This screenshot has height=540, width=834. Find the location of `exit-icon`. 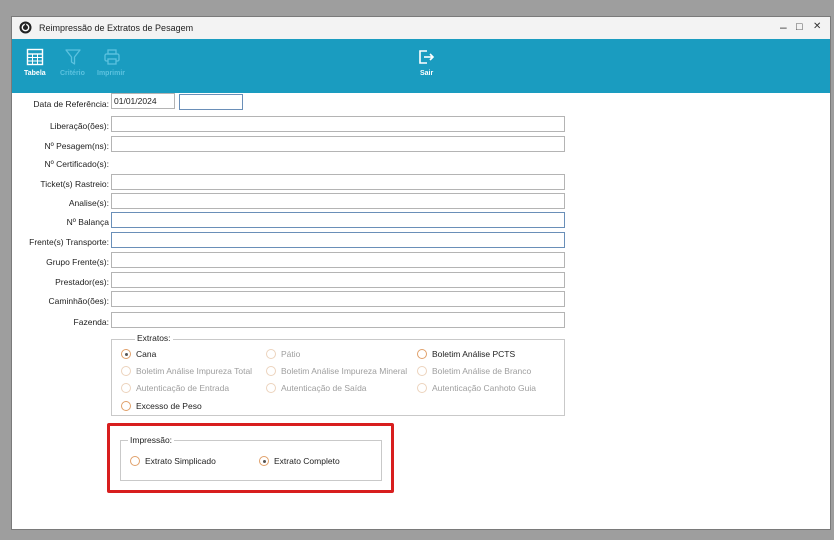

exit-icon is located at coordinates (427, 57).